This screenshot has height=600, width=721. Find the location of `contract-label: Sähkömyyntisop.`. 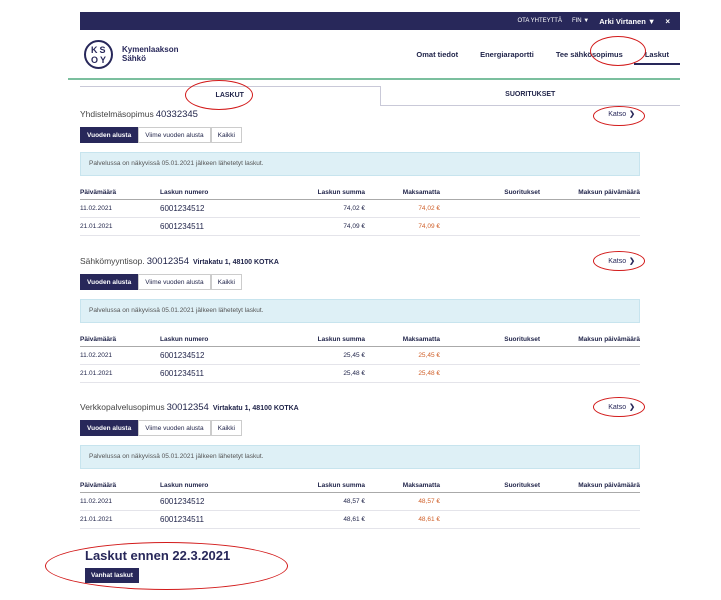

contract-label: Sähkömyyntisop. is located at coordinates (112, 261).